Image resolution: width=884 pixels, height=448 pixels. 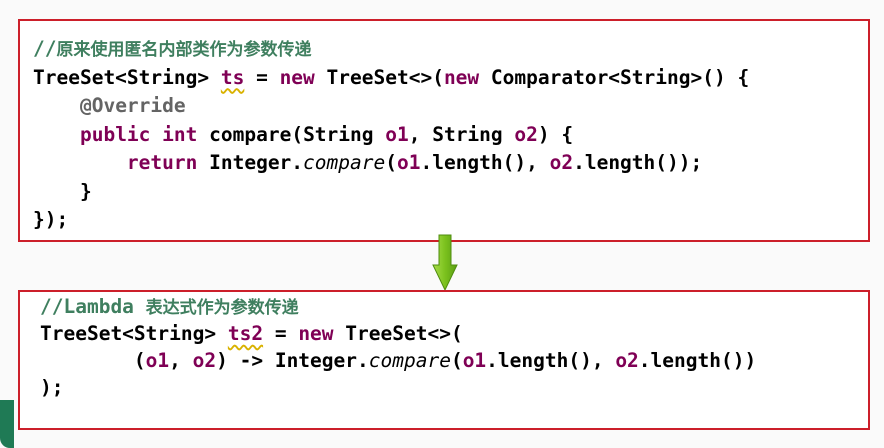 I want to click on keyword-int: int, so click(x=180, y=134).